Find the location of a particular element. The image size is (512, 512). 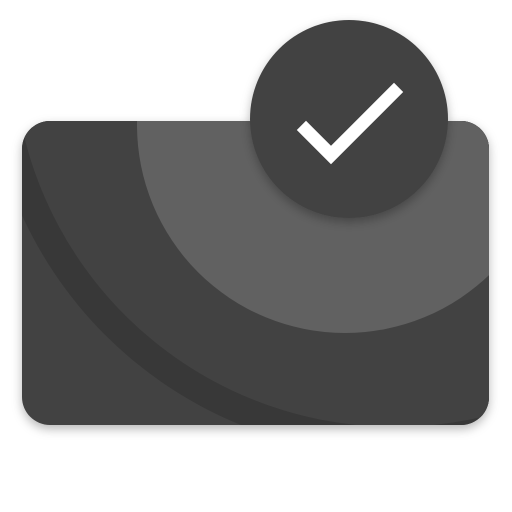

badge-circle is located at coordinates (349, 119).